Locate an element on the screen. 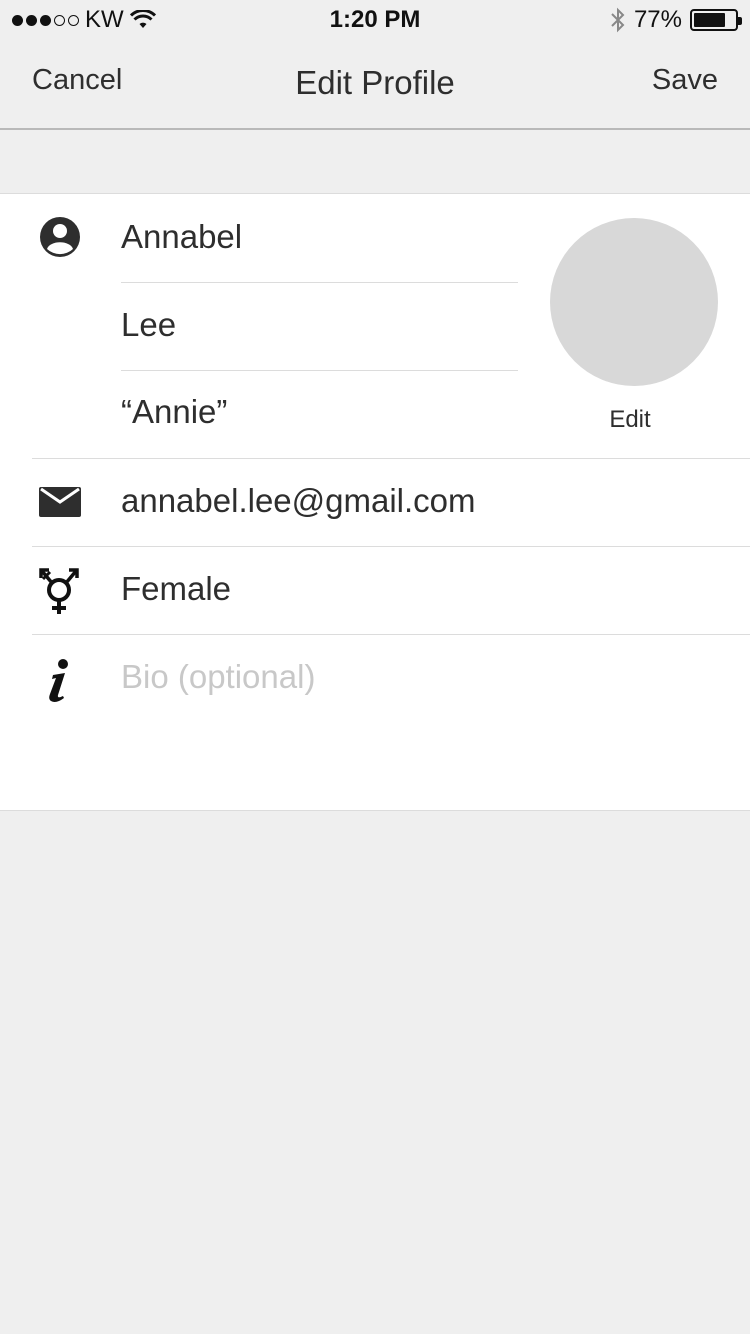 The image size is (750, 1334). email-field: annabel.lee@gmail.com is located at coordinates (298, 501).